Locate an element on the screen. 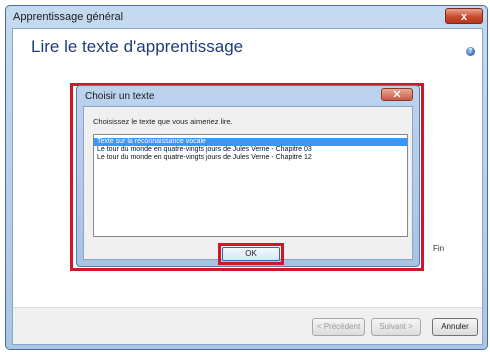  wizard-footer: < Précédent Suivant > Annuler is located at coordinates (247, 325).